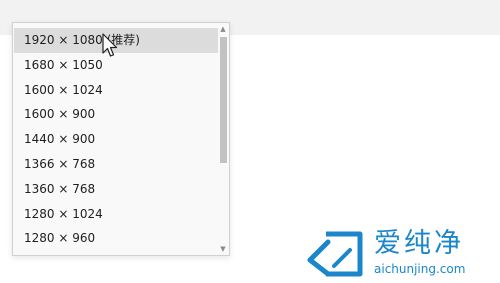 This screenshot has height=283, width=500. I want to click on vertical-scrollbar: ▲ ▼, so click(223, 139).